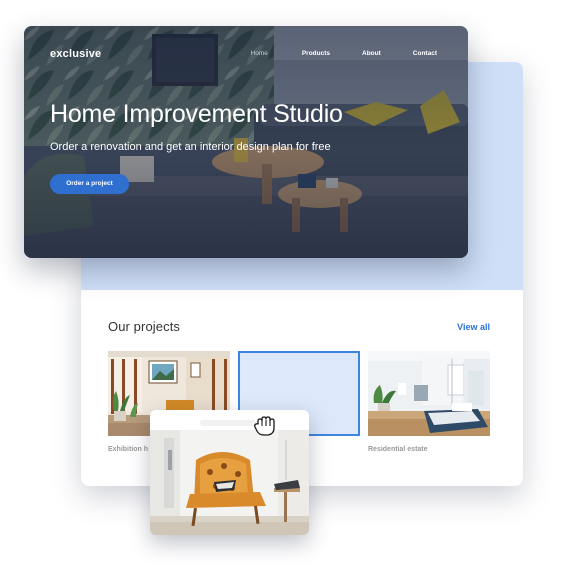 This screenshot has height=588, width=578. I want to click on section-title: Our projects, so click(144, 326).